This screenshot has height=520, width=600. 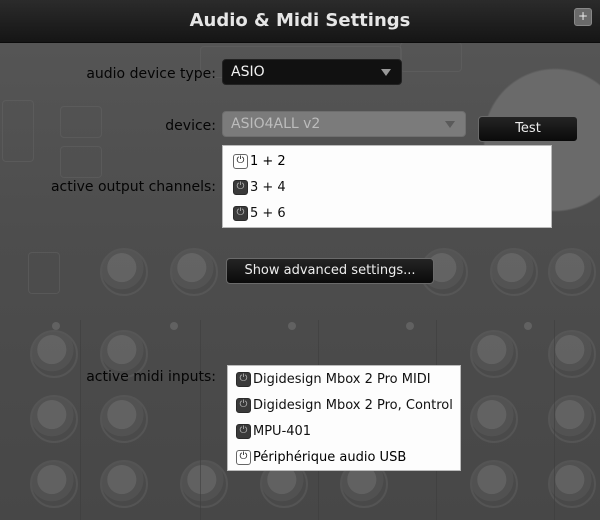 I want to click on list-item: ⏻ 3 + 4, so click(x=259, y=187).